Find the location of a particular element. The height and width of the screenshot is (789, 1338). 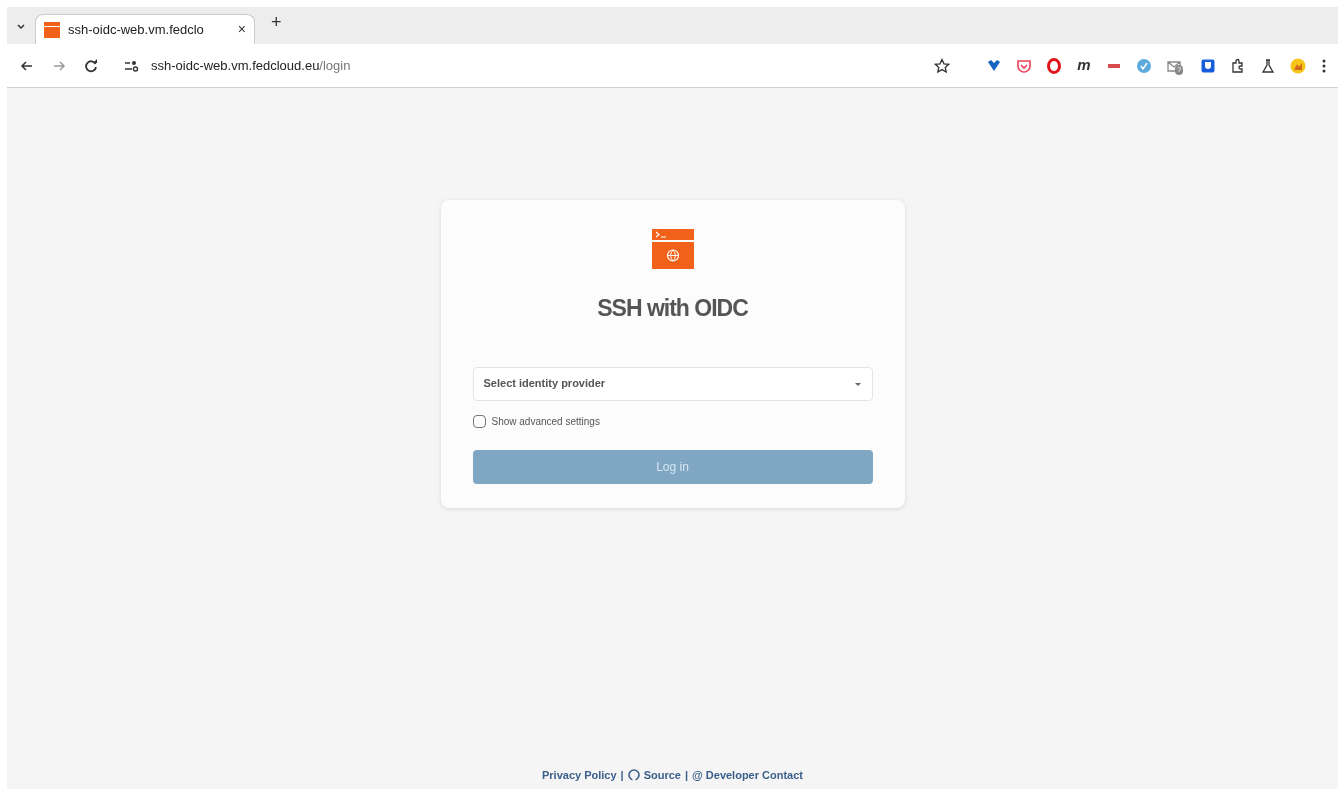

shield-icon is located at coordinates (1208, 65).